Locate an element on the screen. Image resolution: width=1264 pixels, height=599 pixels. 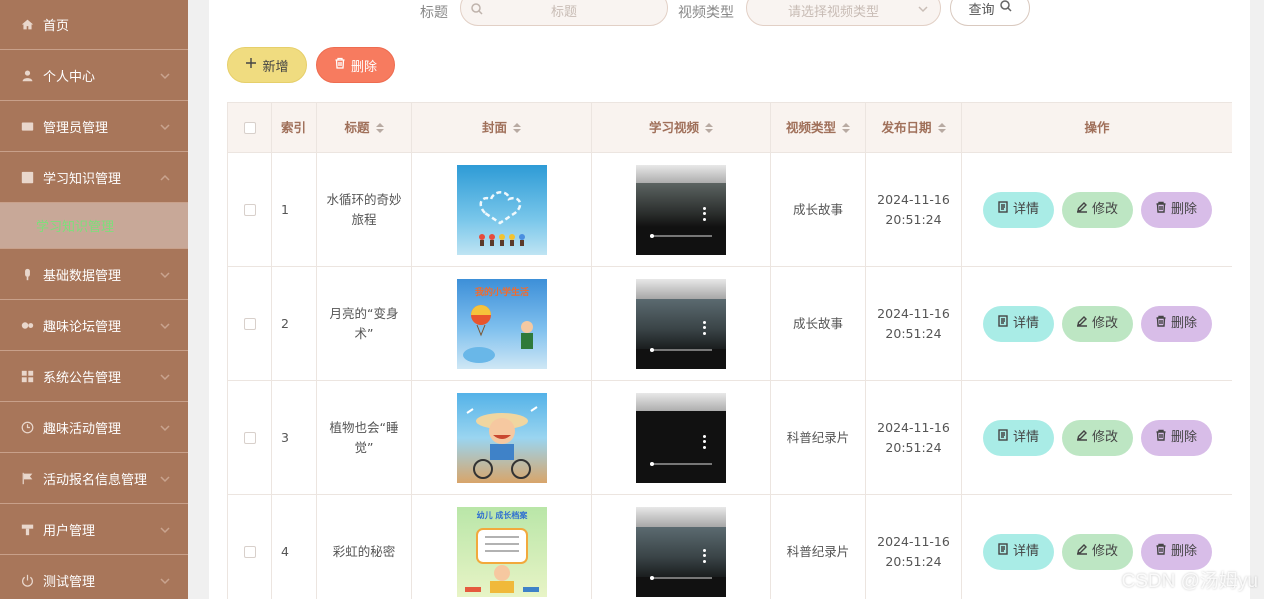
header-date: 发布日期 is located at coordinates (914, 127).